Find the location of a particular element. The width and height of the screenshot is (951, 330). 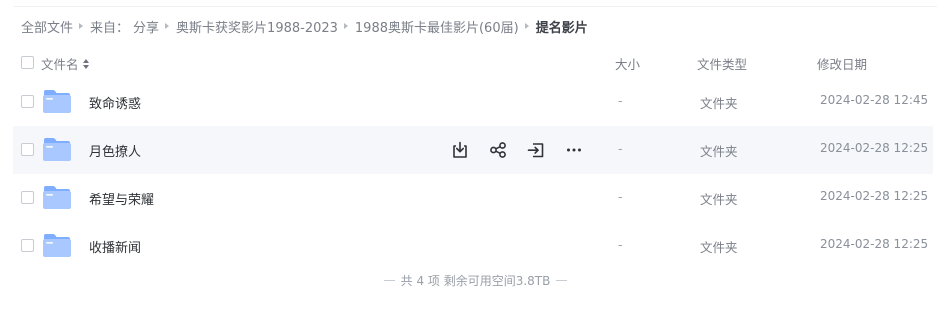

more-icon is located at coordinates (574, 150).